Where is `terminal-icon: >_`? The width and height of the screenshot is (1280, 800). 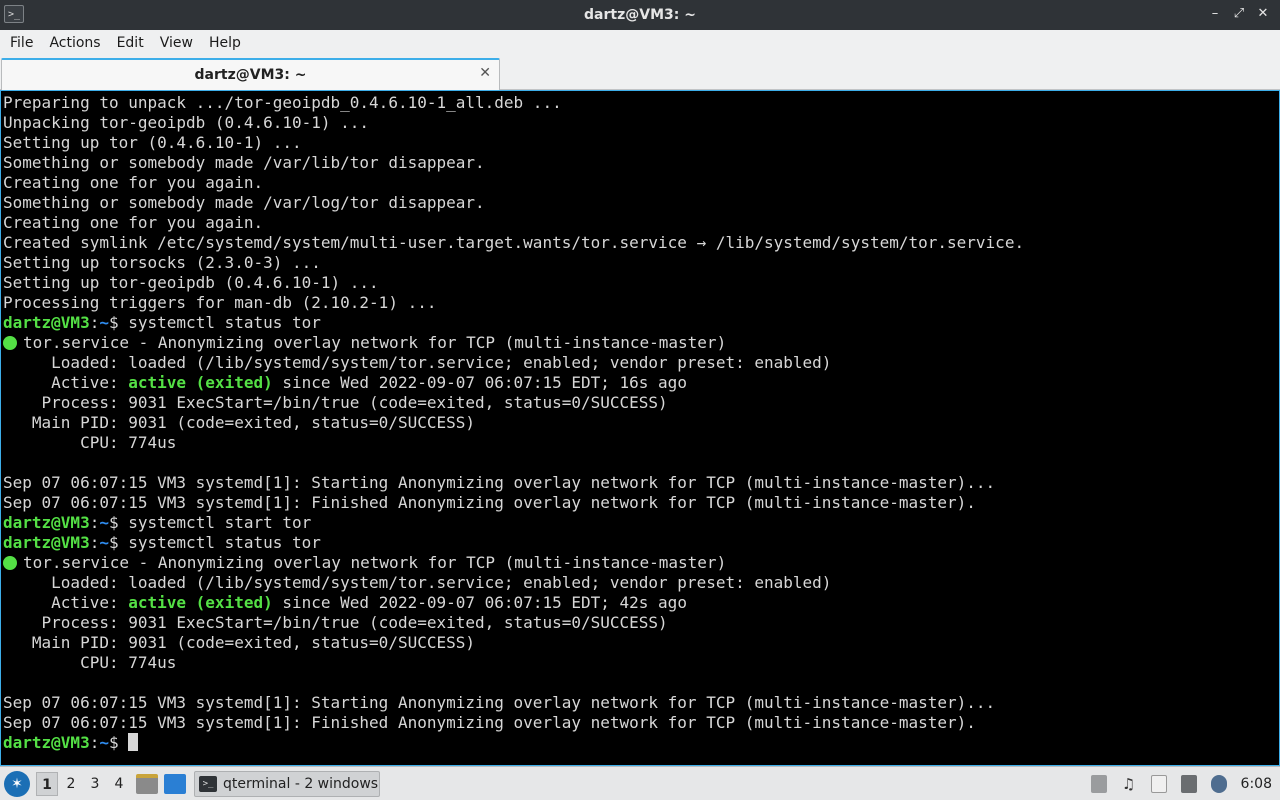
terminal-icon: >_ is located at coordinates (208, 783).